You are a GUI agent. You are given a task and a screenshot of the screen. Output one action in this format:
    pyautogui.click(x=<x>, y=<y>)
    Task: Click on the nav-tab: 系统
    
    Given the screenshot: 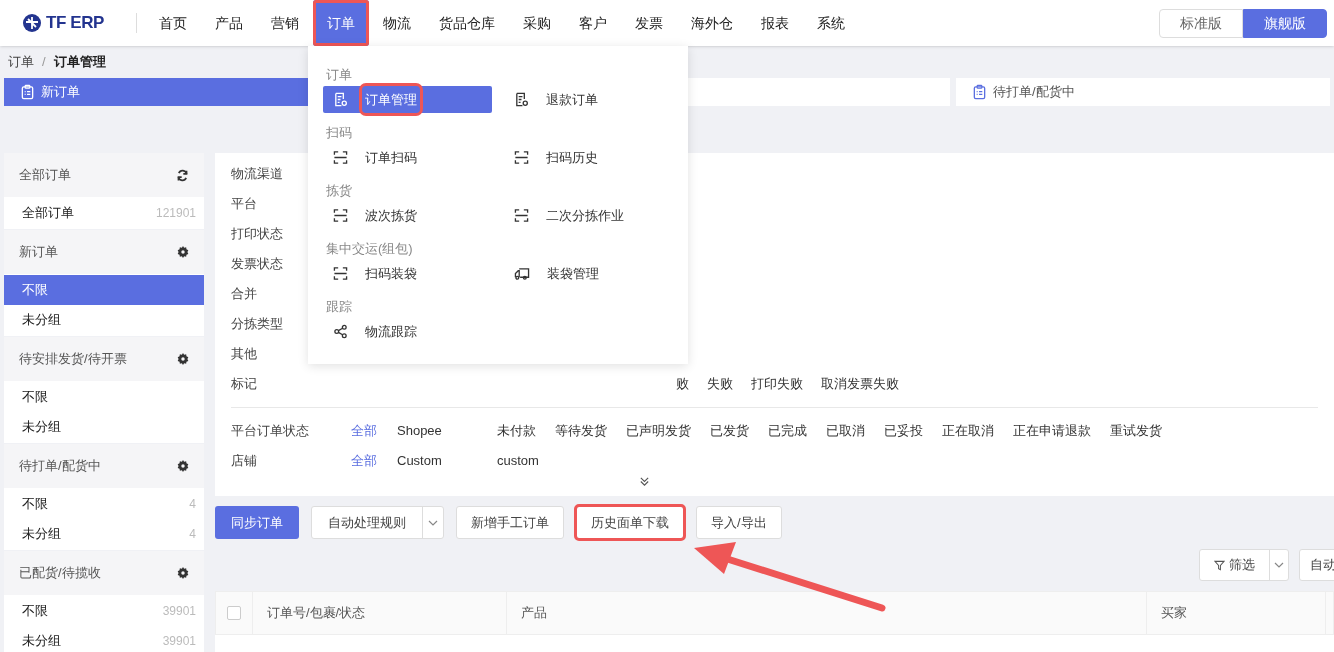 What is the action you would take?
    pyautogui.click(x=831, y=23)
    